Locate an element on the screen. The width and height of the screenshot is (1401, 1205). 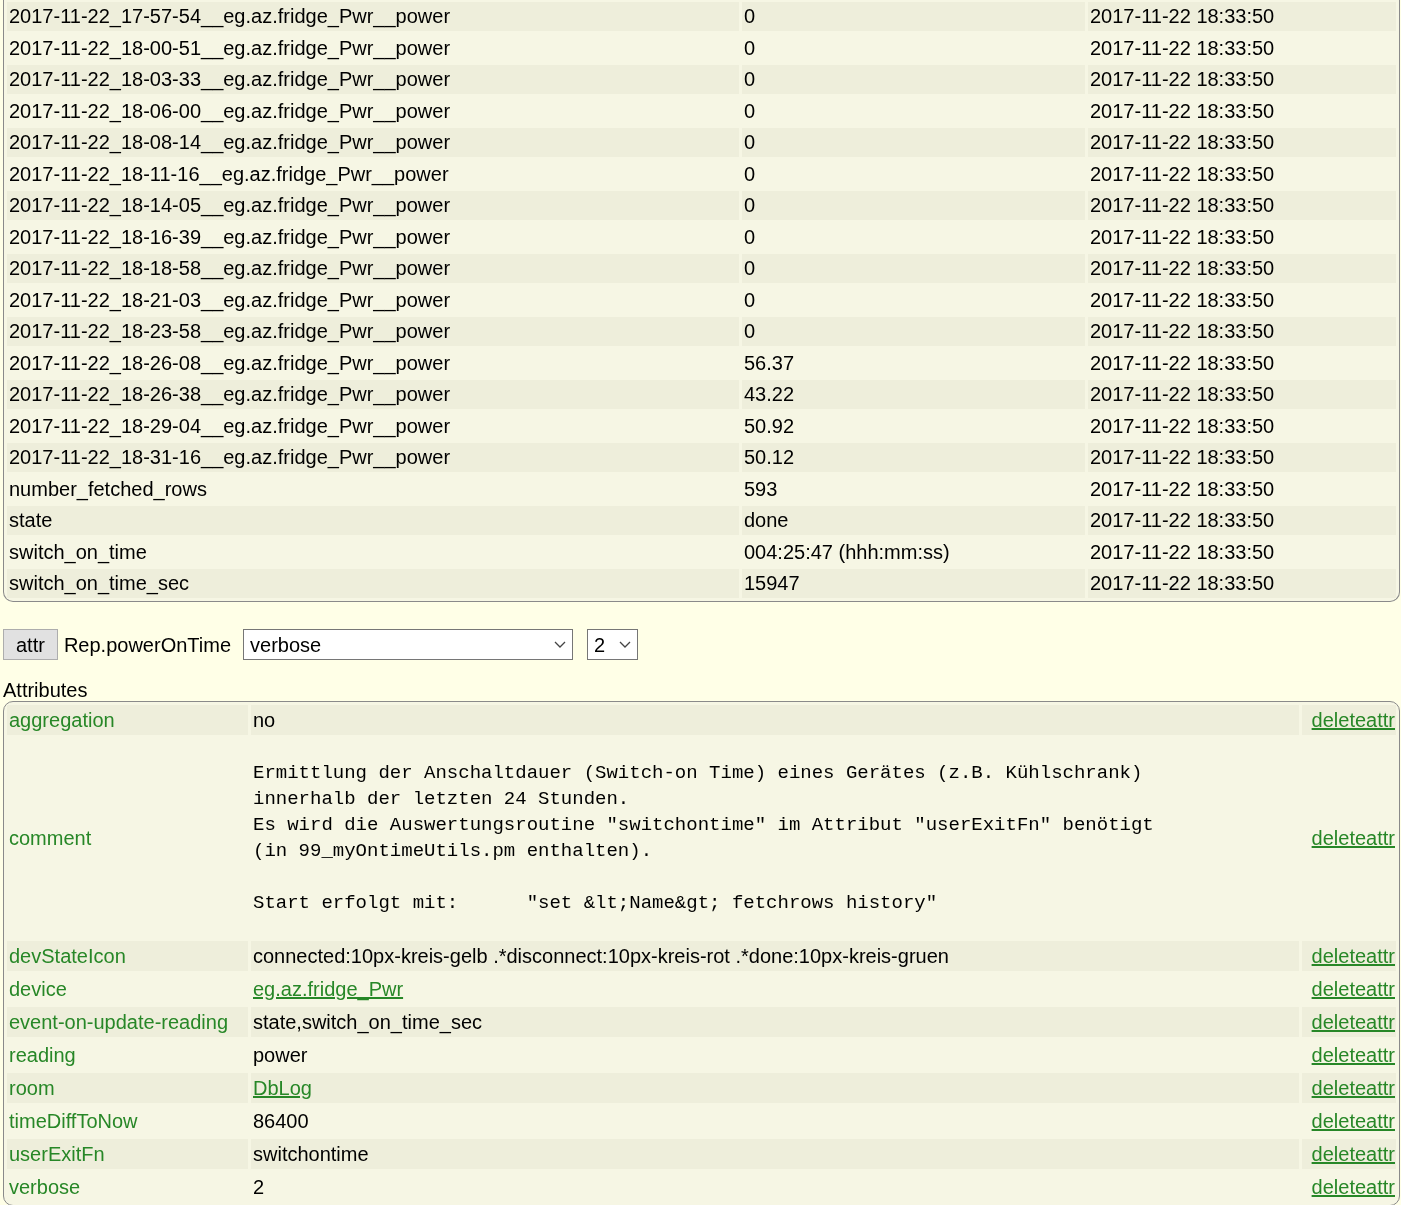
device-name: Rep.powerOnTime is located at coordinates (147, 645).